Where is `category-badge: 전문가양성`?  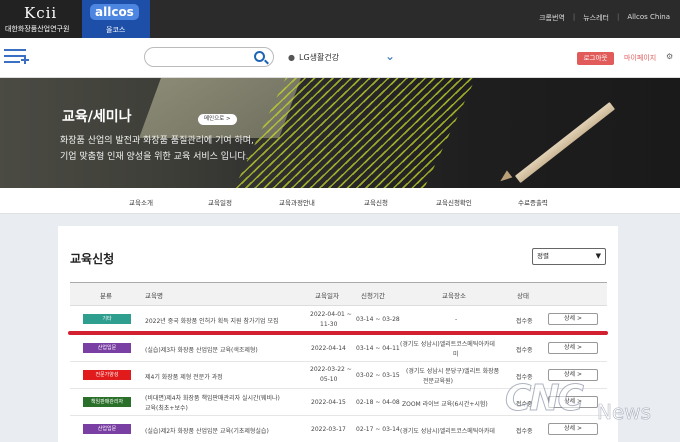 category-badge: 전문가양성 is located at coordinates (107, 375).